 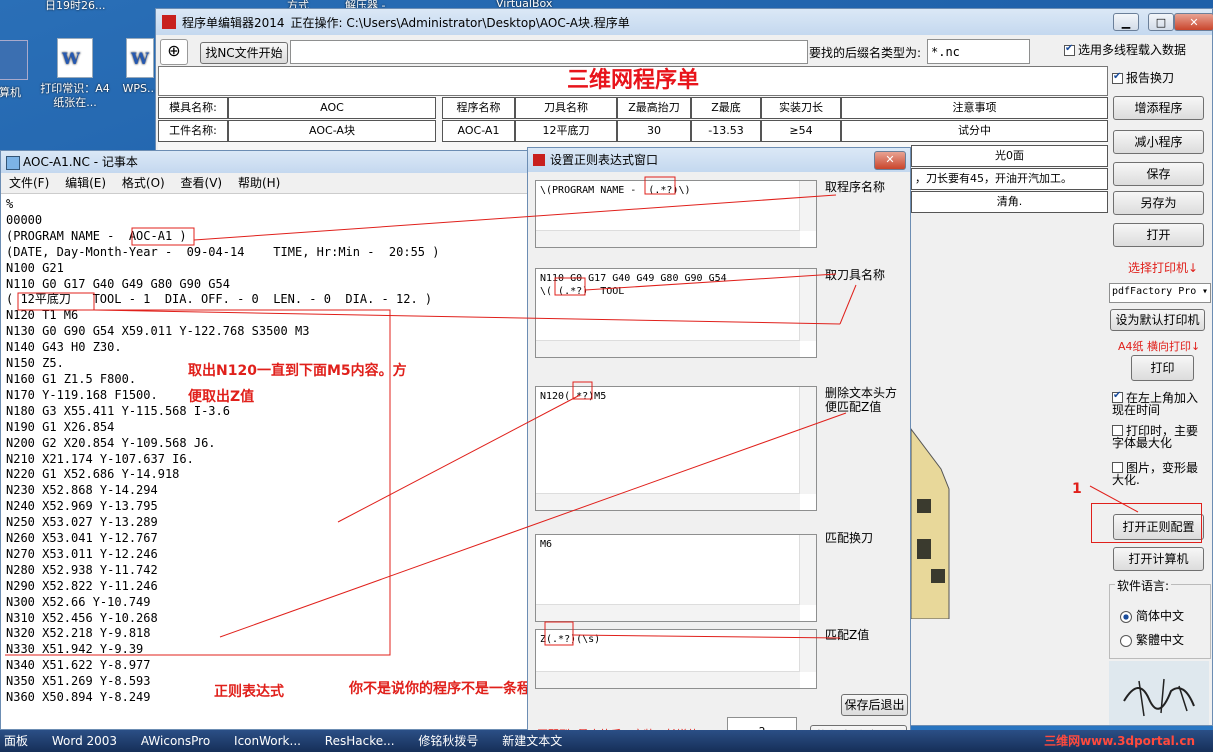 What do you see at coordinates (566, 131) in the screenshot?
I see `cell-tool-name: 12平底刀` at bounding box center [566, 131].